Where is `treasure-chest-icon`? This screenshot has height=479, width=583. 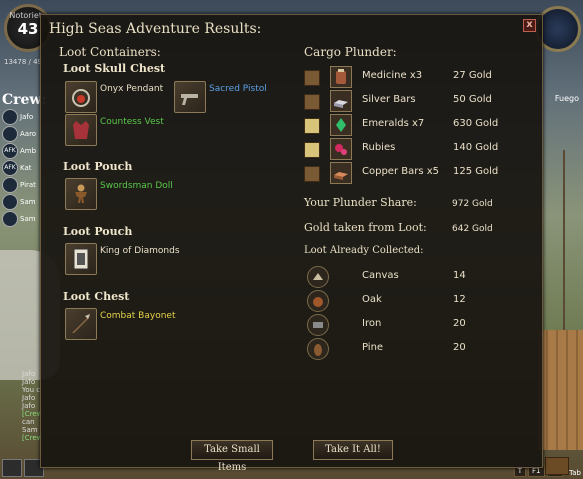
treasure-chest-icon is located at coordinates (557, 466).